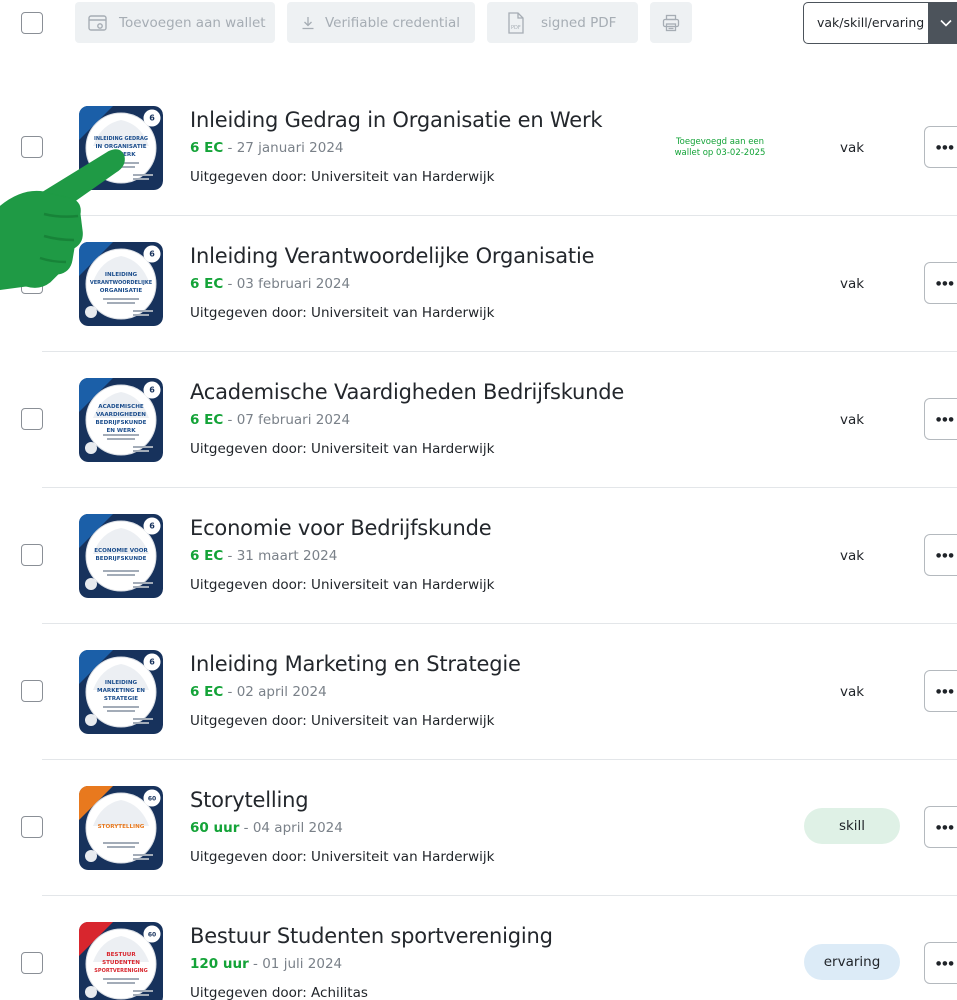 The width and height of the screenshot is (957, 1000). Describe the element at coordinates (192, 22) in the screenshot. I see `add-to-wallet-label: Toevoegen aan wallet` at that location.